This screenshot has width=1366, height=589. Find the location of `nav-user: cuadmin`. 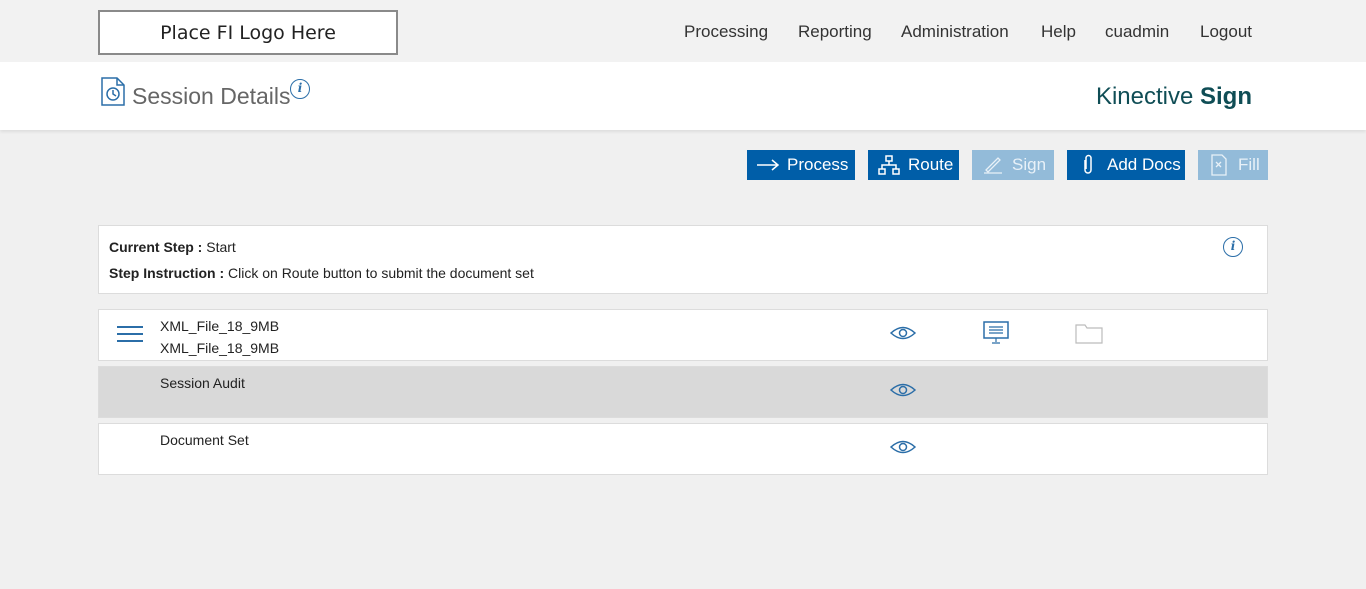

nav-user: cuadmin is located at coordinates (1137, 32).